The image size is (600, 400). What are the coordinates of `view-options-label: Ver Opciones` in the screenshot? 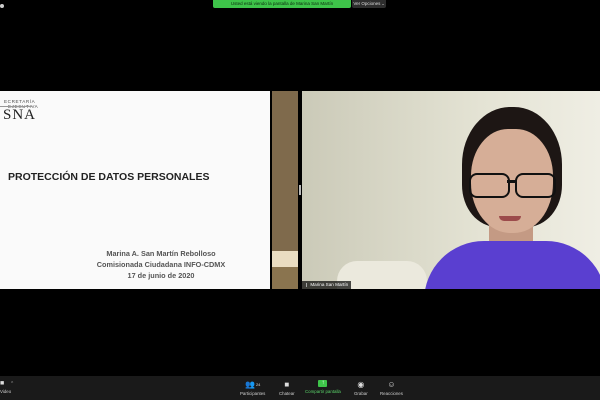 It's located at (367, 3).